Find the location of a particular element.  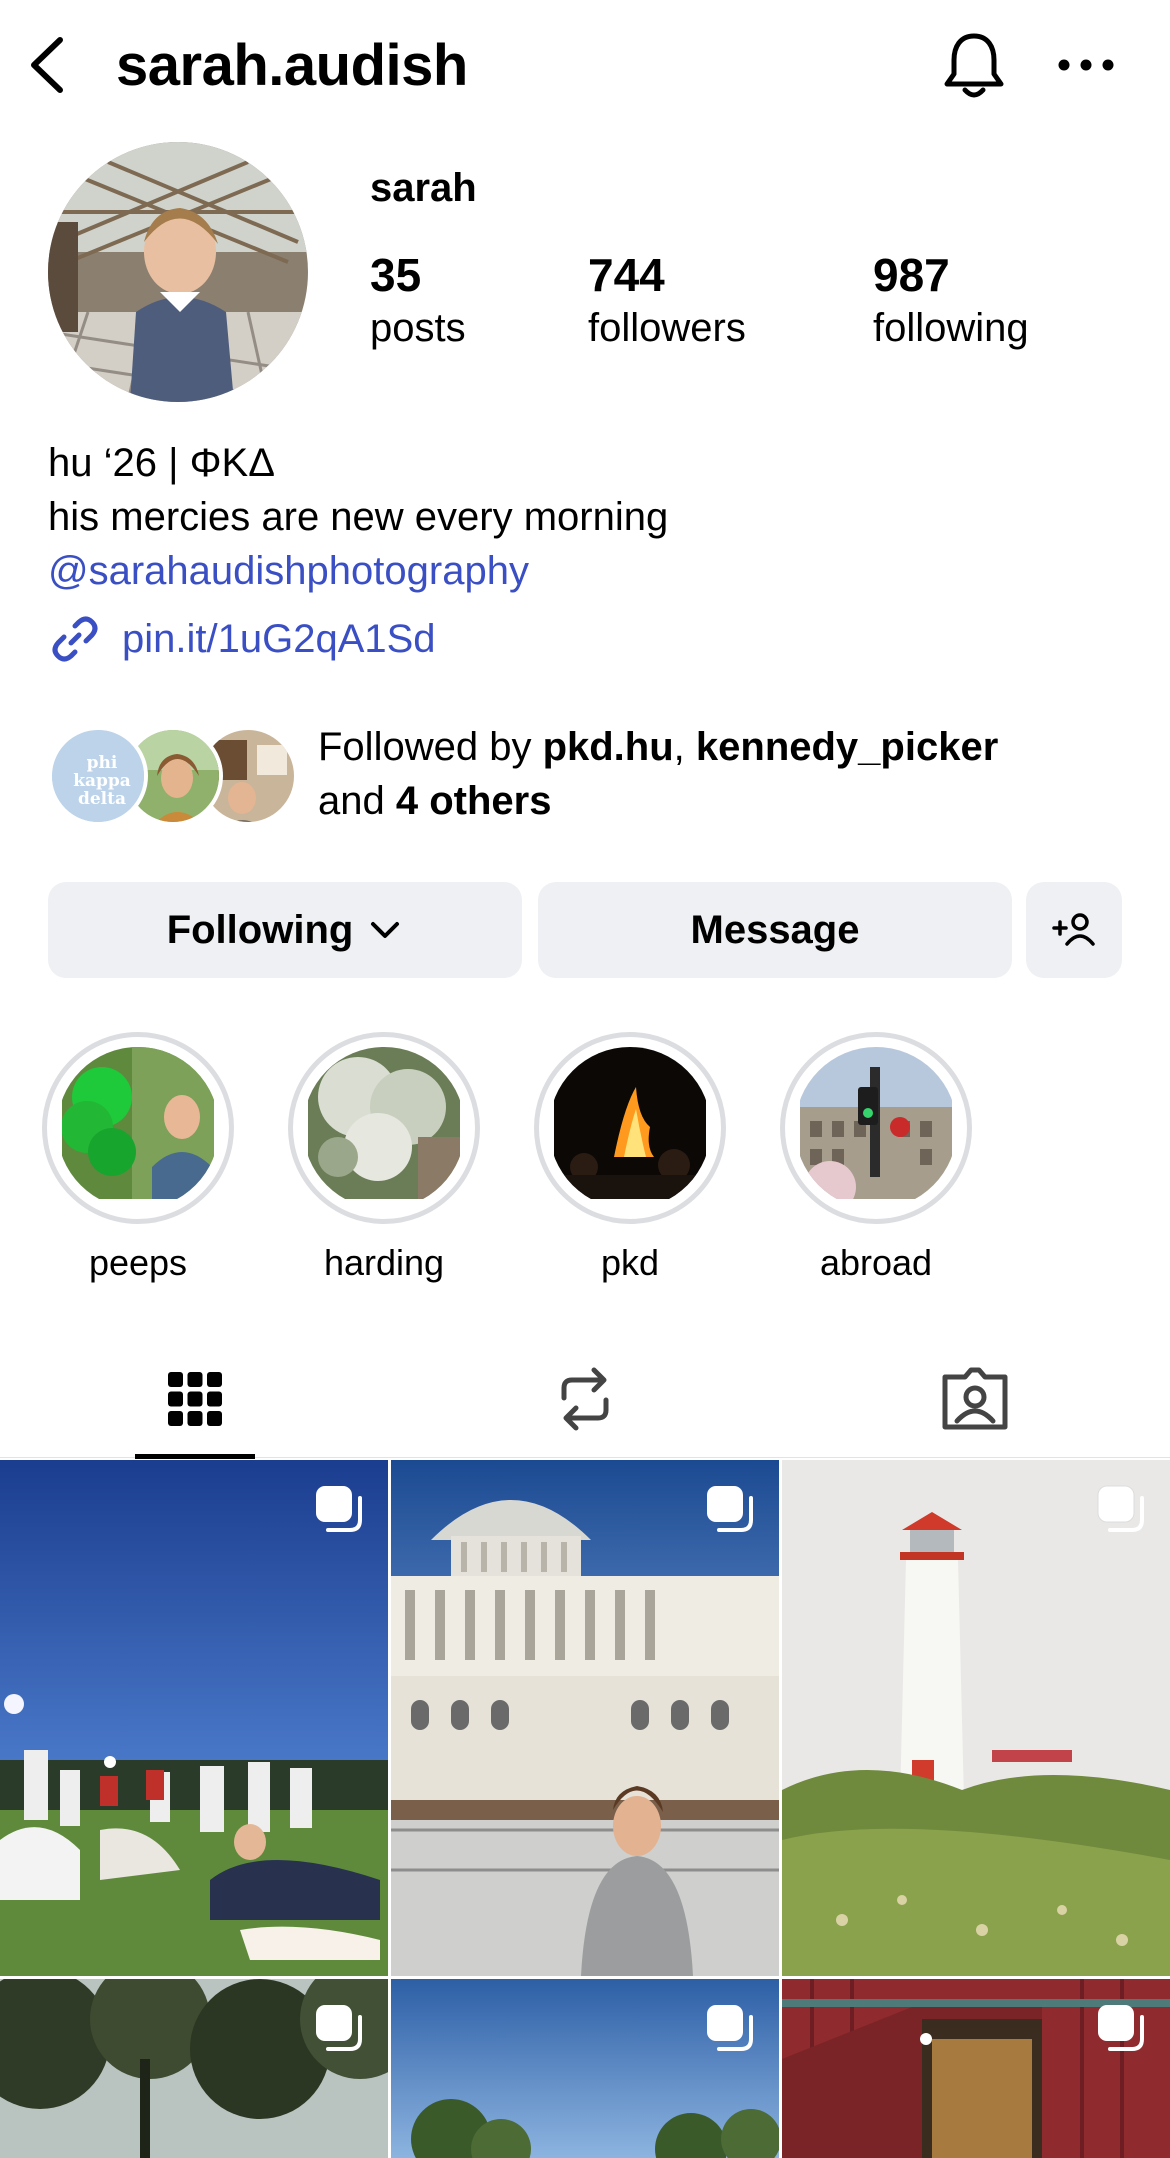

followers-count: 744 is located at coordinates (626, 275).